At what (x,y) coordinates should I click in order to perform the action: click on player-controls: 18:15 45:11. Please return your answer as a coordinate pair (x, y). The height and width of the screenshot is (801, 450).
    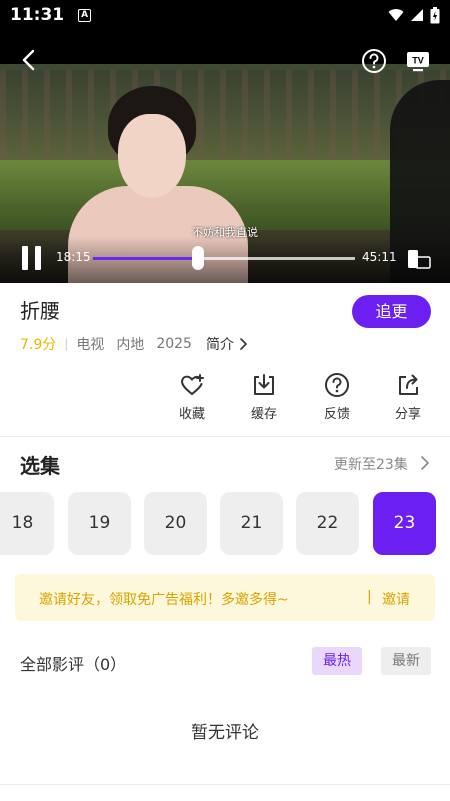
    Looking at the image, I should click on (225, 259).